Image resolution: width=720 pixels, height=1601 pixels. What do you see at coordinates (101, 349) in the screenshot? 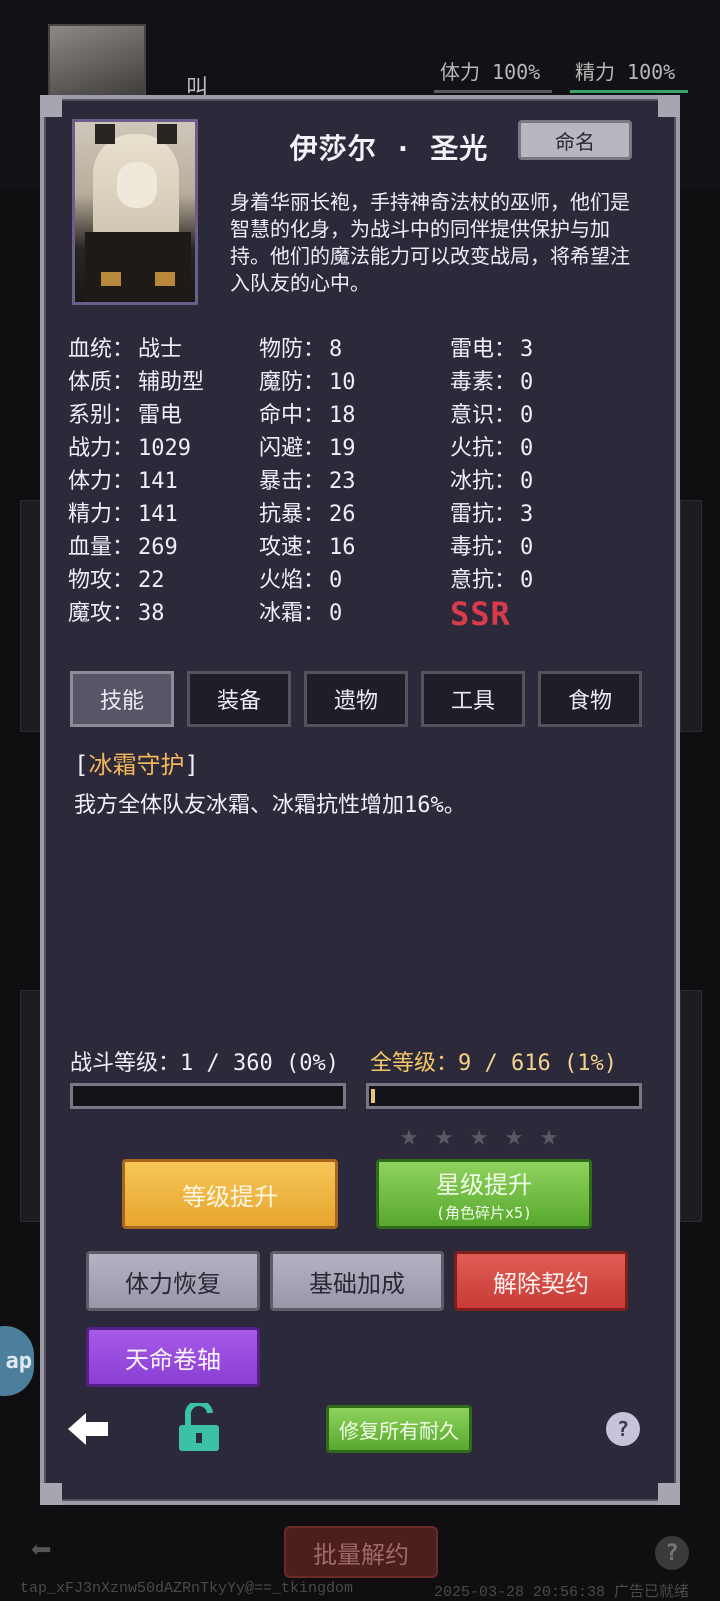
I see `stat-label: 血统：` at bounding box center [101, 349].